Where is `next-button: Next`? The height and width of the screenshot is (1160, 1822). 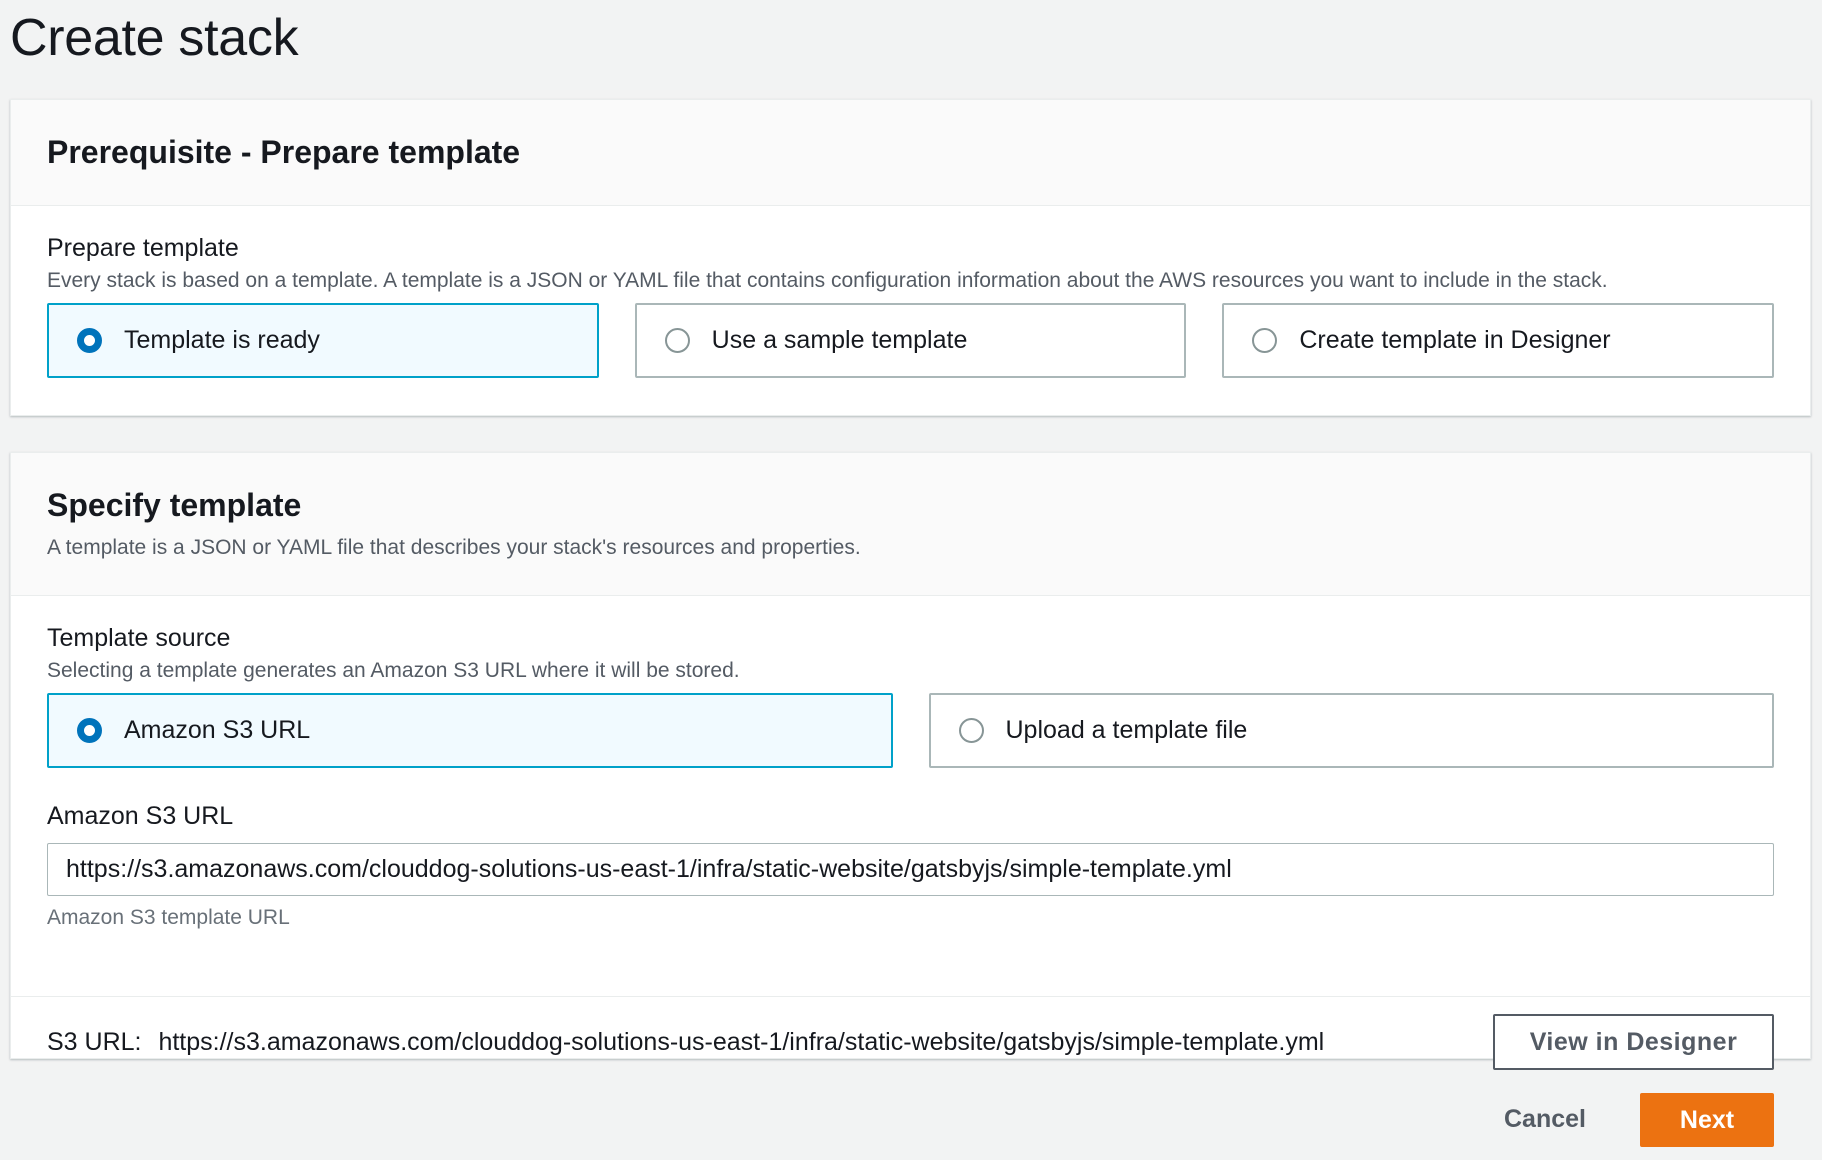 next-button: Next is located at coordinates (1707, 1120).